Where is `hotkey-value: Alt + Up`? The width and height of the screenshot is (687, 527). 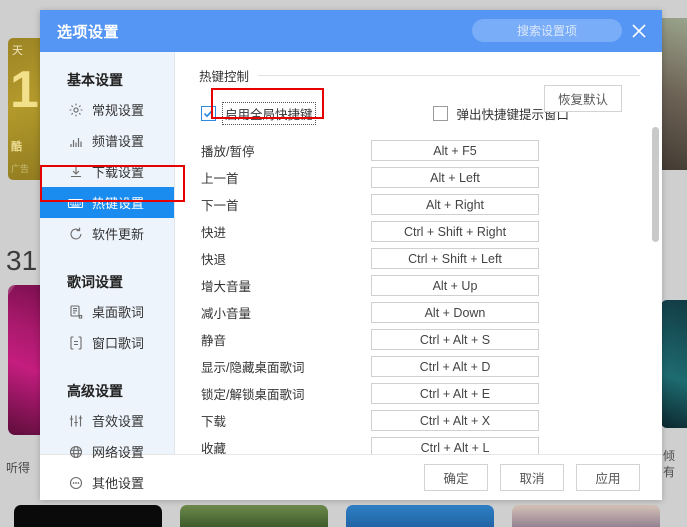 hotkey-value: Alt + Up is located at coordinates (455, 285).